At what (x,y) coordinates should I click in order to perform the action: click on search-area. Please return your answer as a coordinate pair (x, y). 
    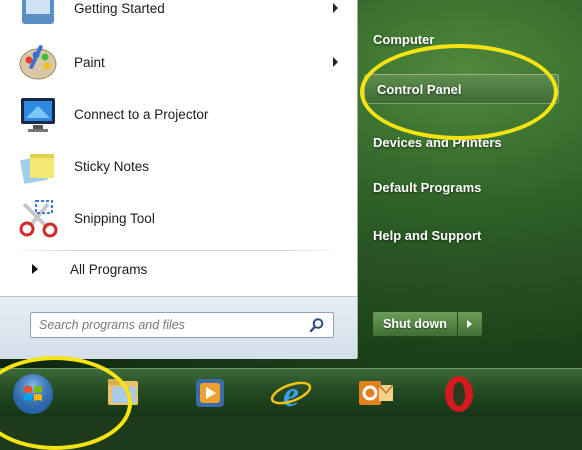
    Looking at the image, I should click on (178, 327).